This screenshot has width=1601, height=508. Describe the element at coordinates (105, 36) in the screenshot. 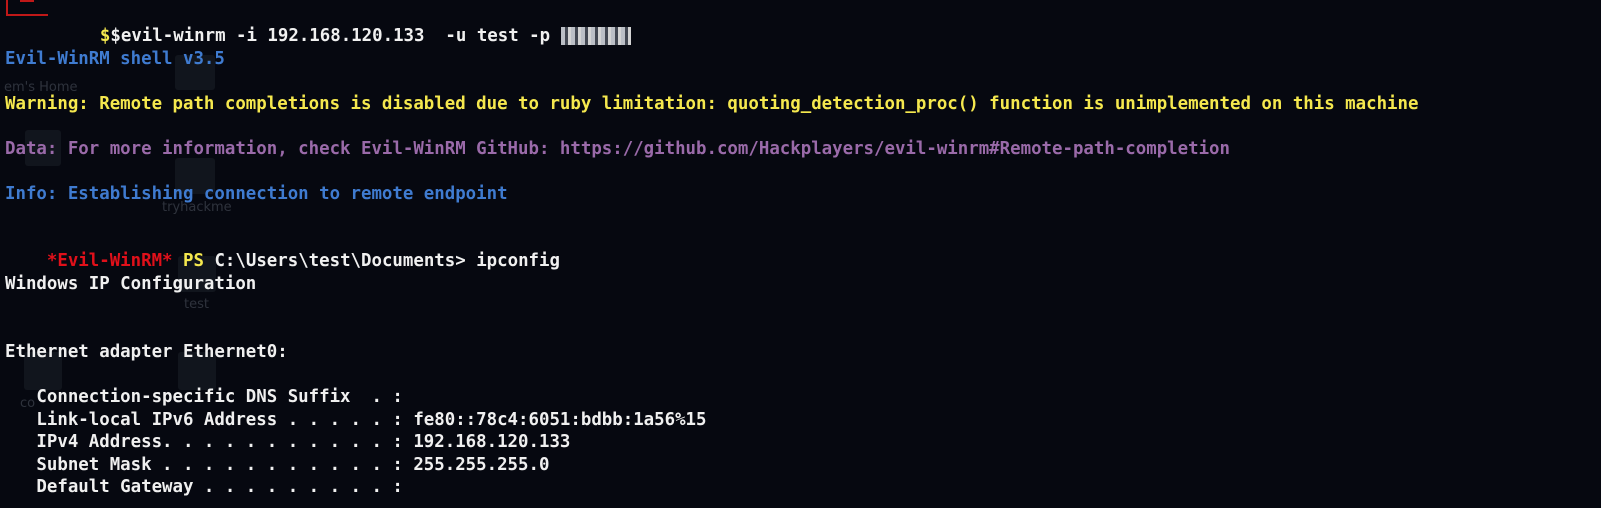

I see `command-dollar-prefix: $` at that location.